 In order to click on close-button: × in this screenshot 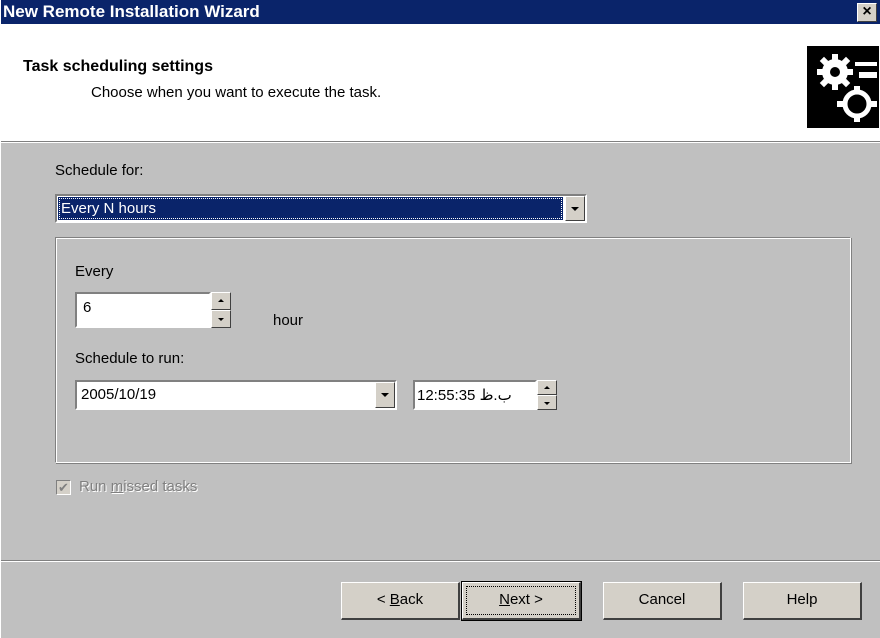, I will do `click(867, 12)`.